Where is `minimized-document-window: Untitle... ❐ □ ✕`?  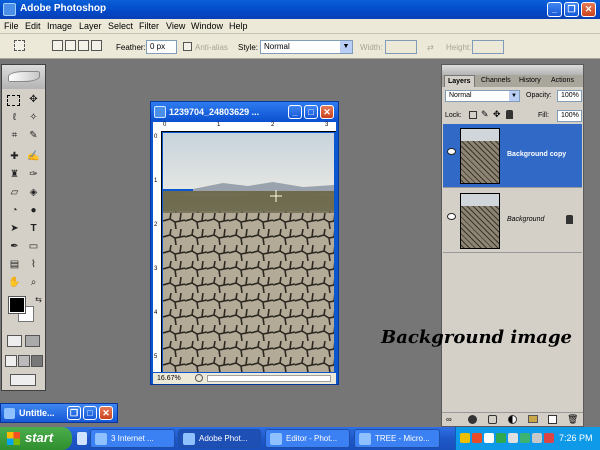
minimized-document-window: Untitle... ❐ □ ✕ is located at coordinates (59, 413).